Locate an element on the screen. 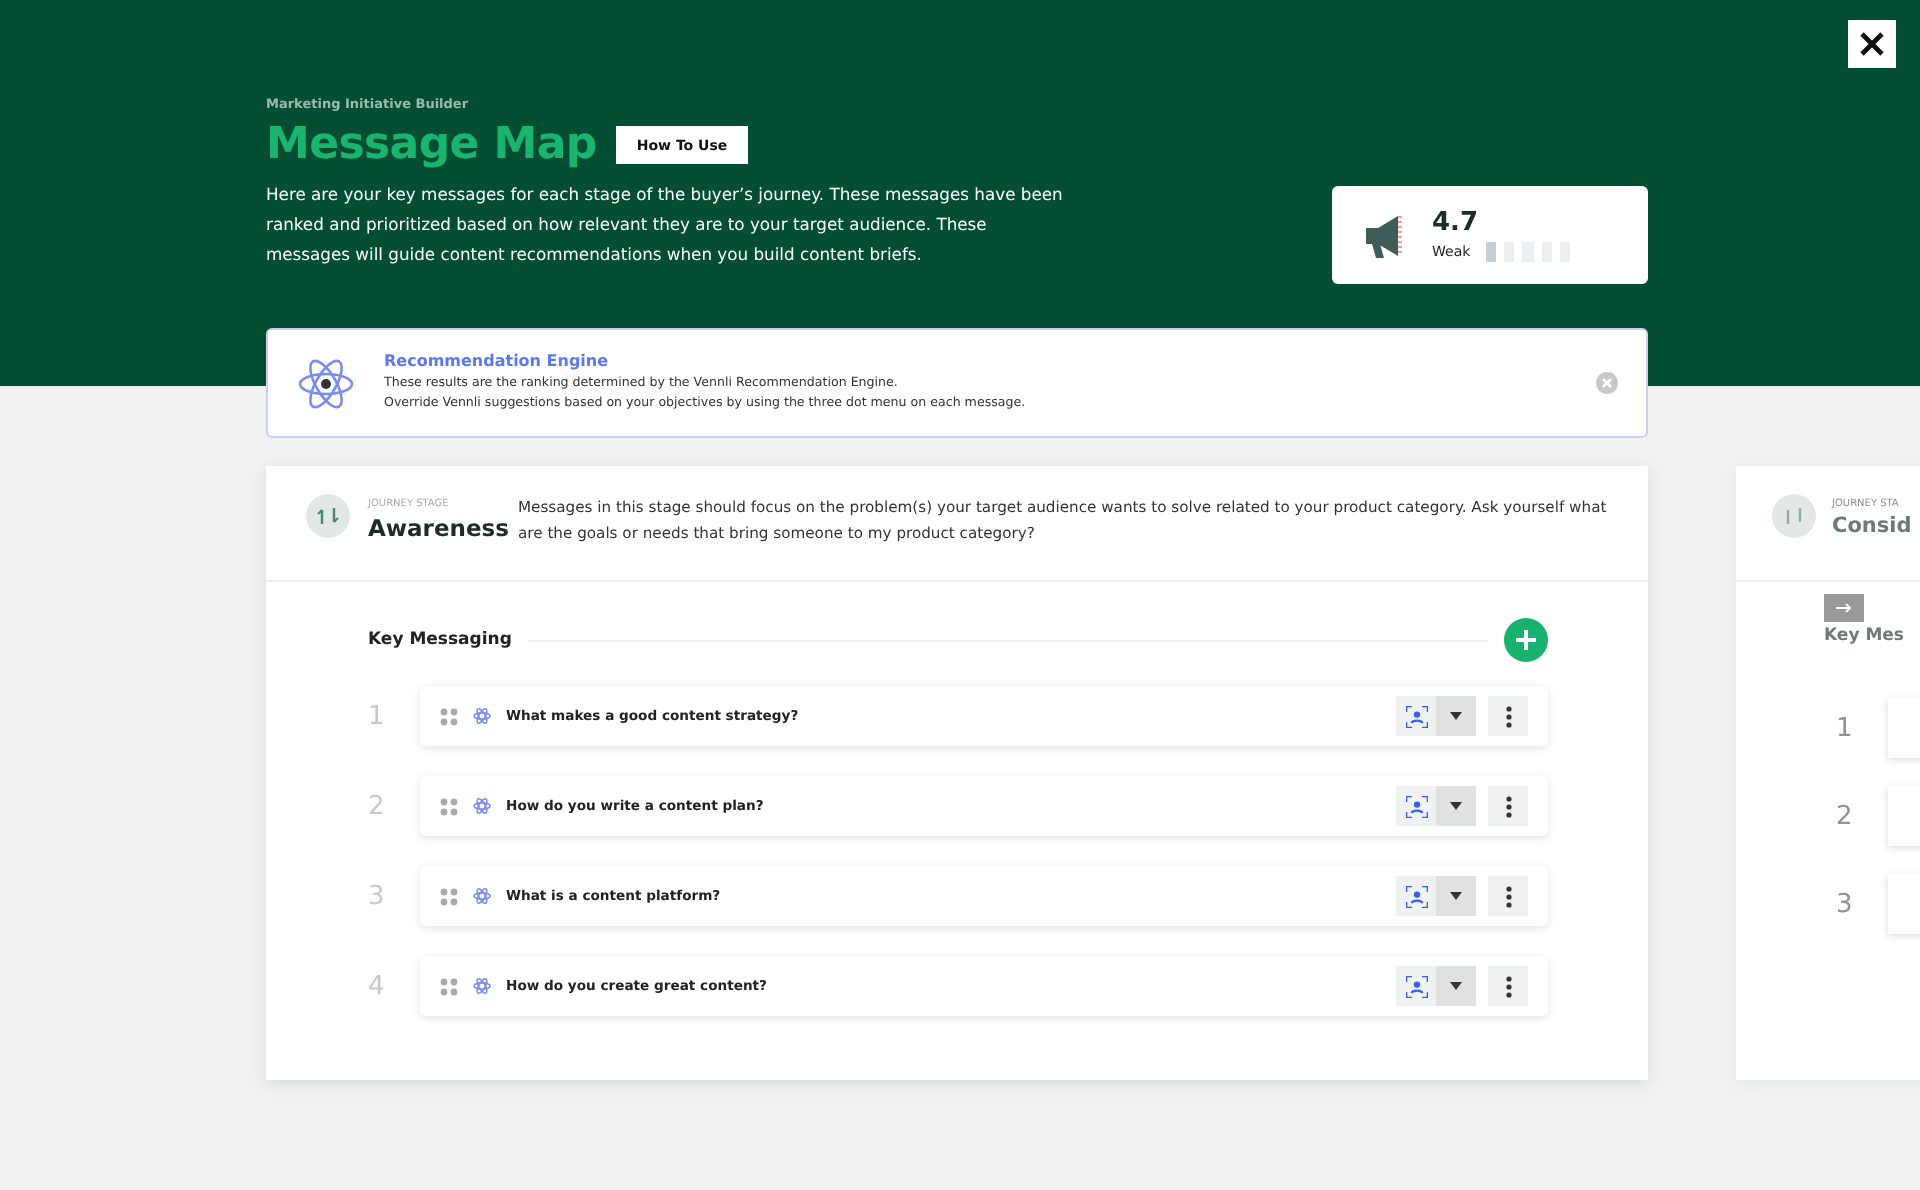 The image size is (1920, 1190). plus-icon is located at coordinates (1526, 640).